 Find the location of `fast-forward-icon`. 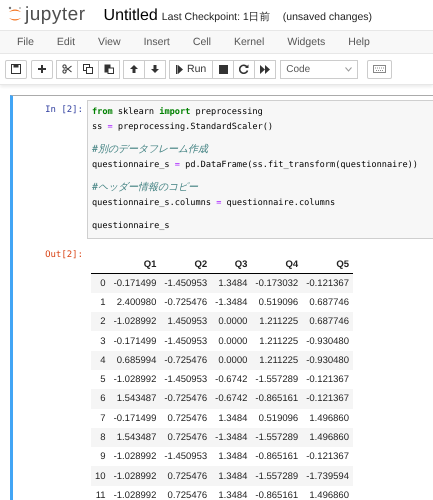

fast-forward-icon is located at coordinates (265, 69).